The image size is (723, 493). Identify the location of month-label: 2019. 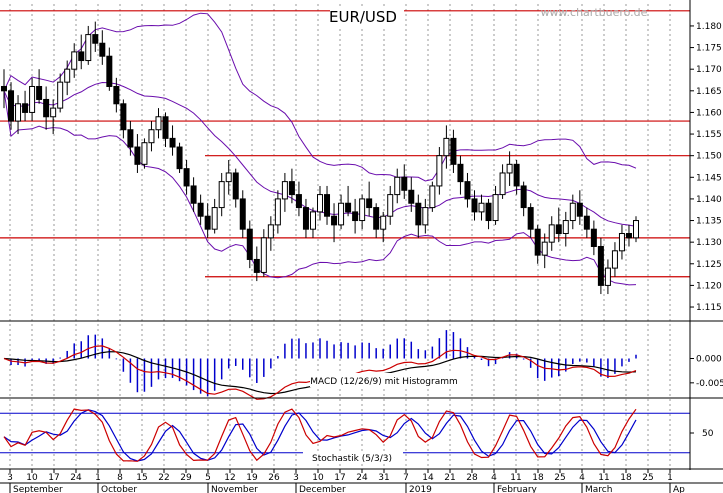
(420, 489).